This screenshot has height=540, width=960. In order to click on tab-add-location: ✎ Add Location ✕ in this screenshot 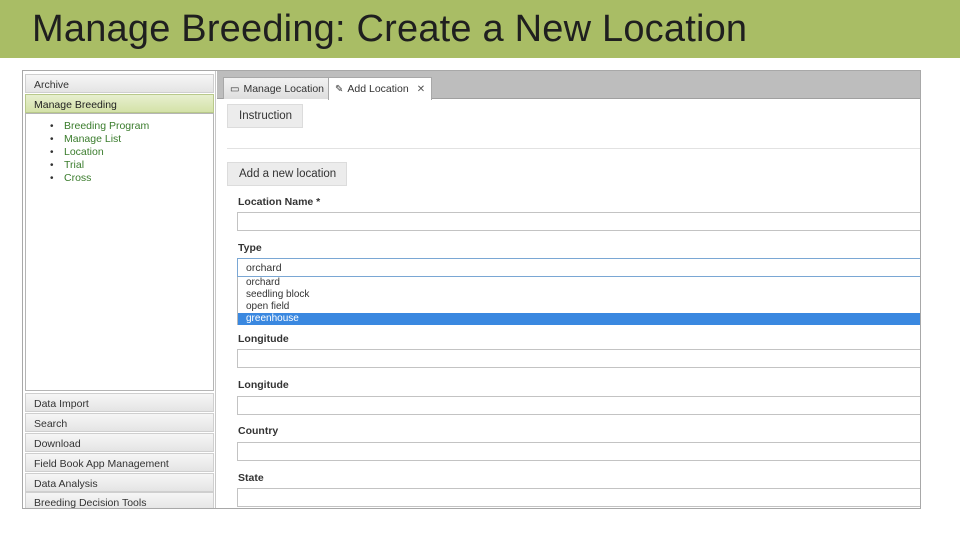, I will do `click(380, 88)`.